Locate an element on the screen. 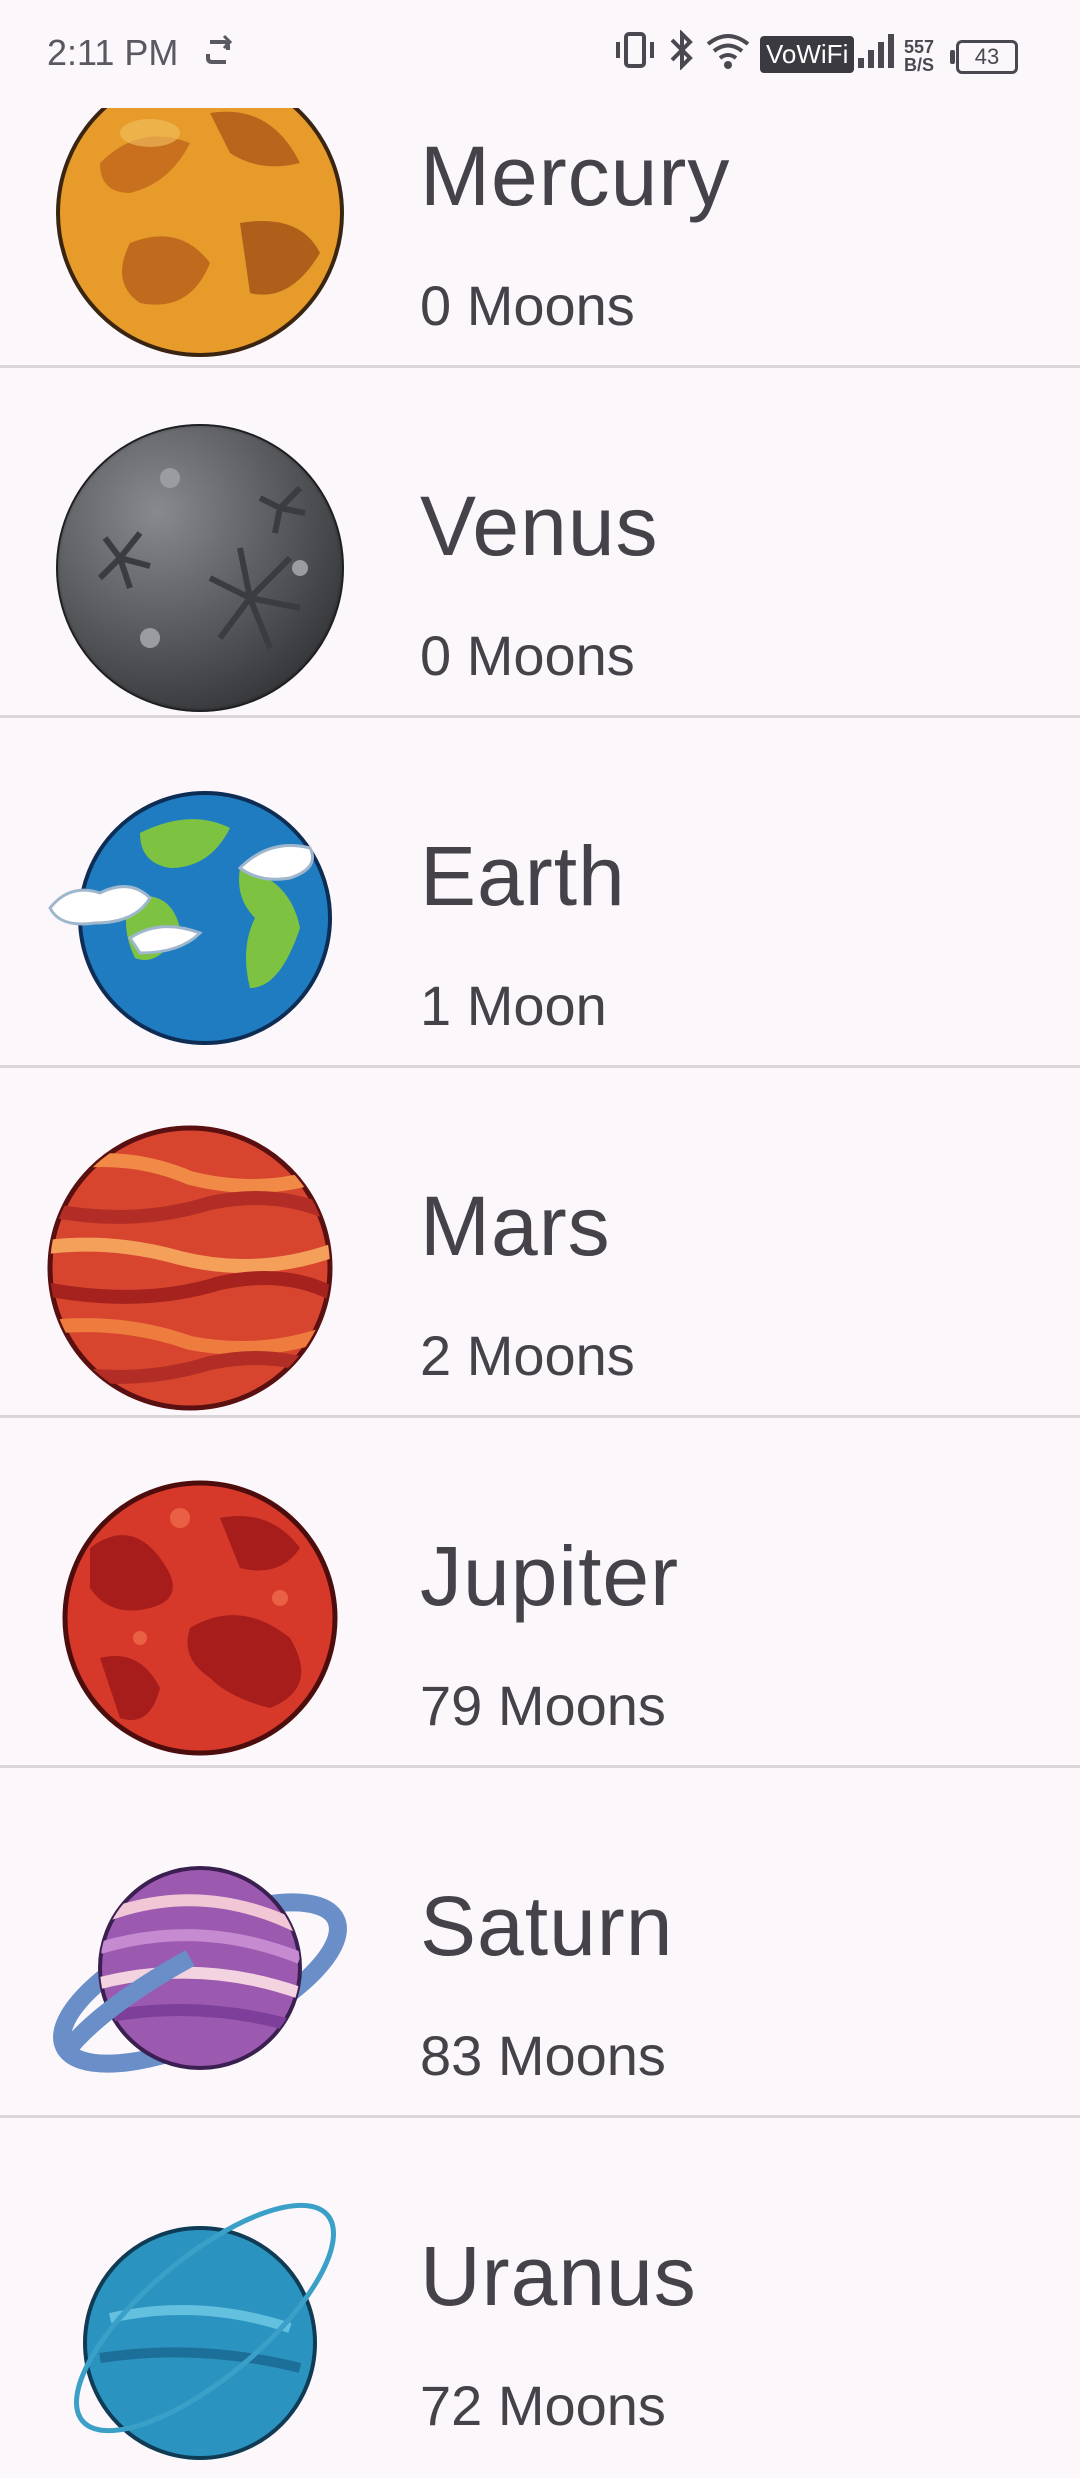 The image size is (1080, 2478). planet-row-venus: Venus 0 Moons is located at coordinates (540, 543).